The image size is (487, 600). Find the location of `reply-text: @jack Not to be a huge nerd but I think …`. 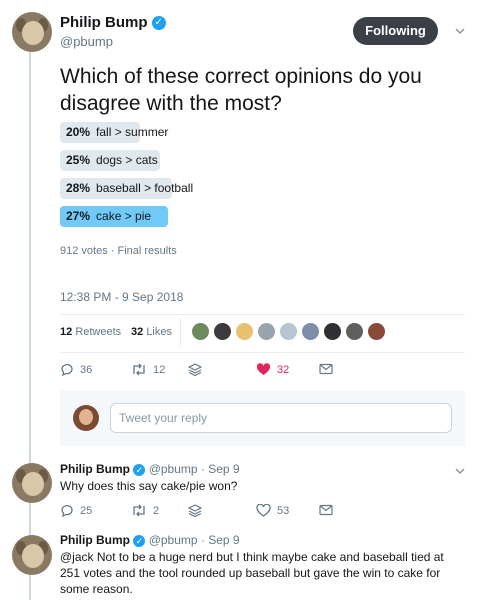

reply-text: @jack Not to be a huge nerd but I think … is located at coordinates (252, 573).